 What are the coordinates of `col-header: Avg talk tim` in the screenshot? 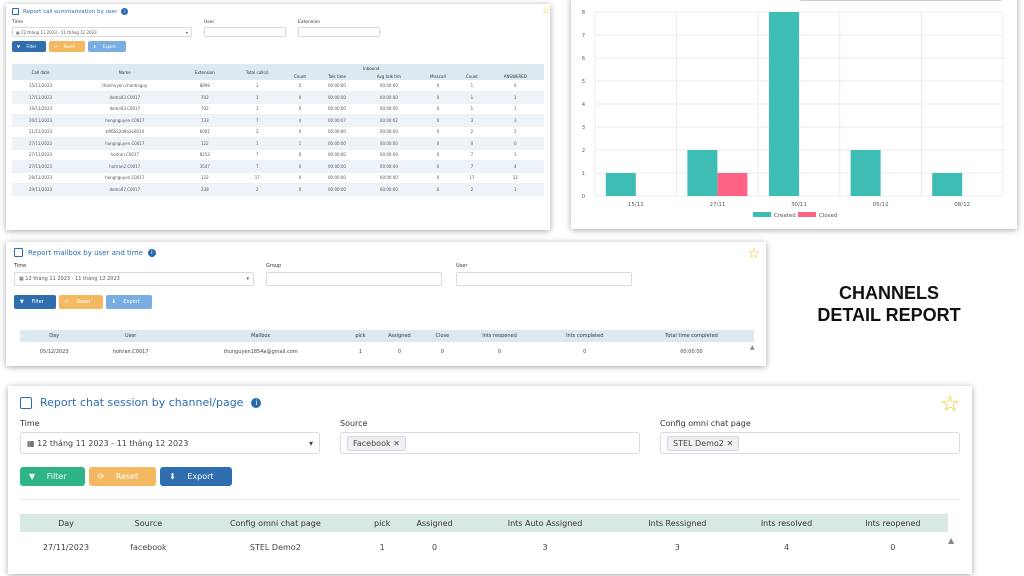 It's located at (389, 76).